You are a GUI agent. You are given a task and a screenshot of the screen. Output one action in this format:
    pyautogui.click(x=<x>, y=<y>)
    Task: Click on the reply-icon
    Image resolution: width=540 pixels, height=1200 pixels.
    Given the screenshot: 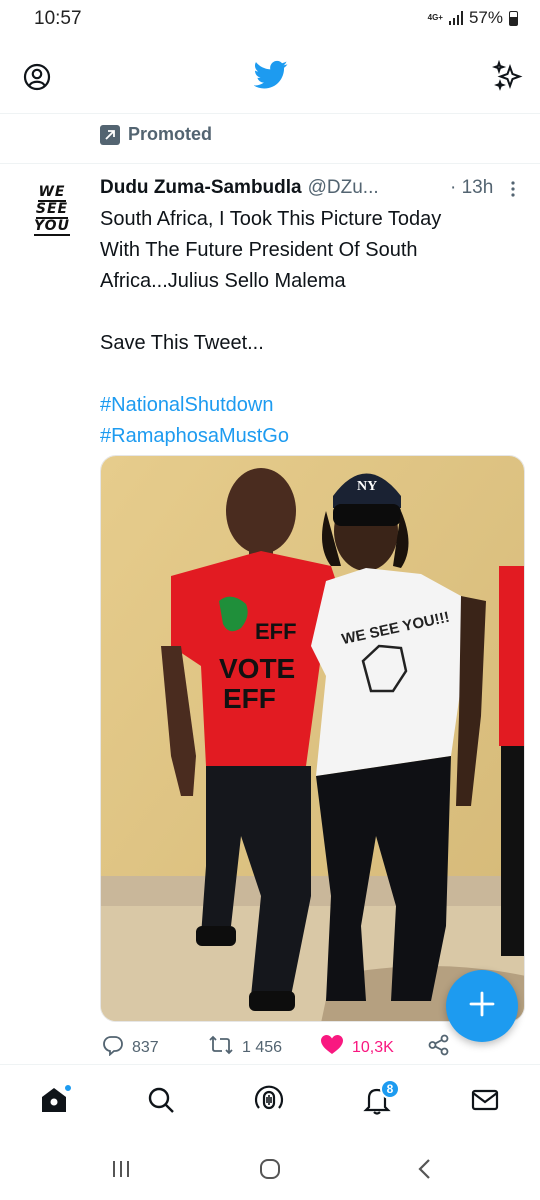 What is the action you would take?
    pyautogui.click(x=113, y=1047)
    